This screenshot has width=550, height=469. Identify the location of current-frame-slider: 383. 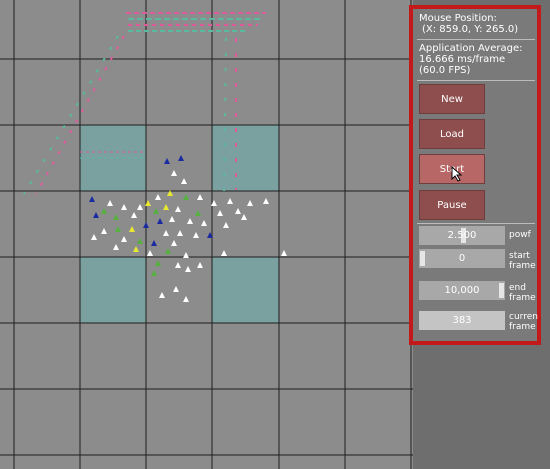
(462, 320).